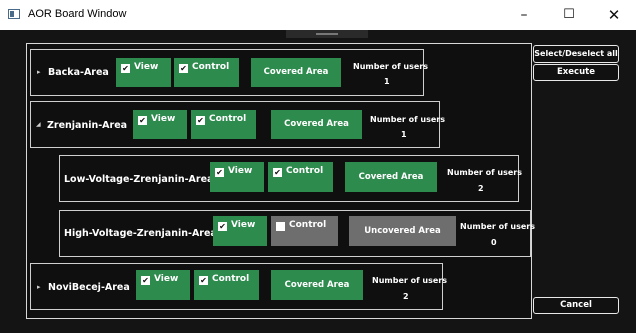  What do you see at coordinates (614, 15) in the screenshot?
I see `close-button: ✕` at bounding box center [614, 15].